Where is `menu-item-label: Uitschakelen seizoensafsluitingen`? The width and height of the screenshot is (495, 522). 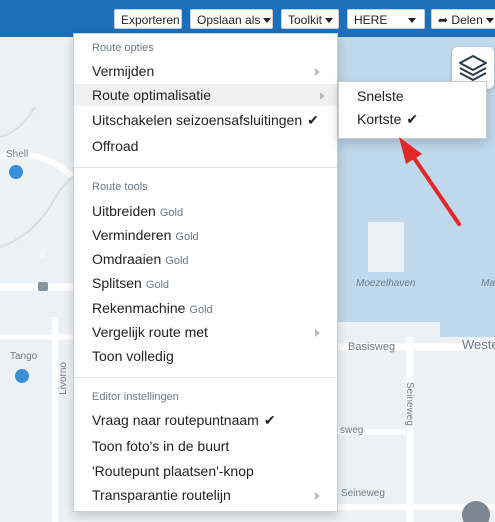 menu-item-label: Uitschakelen seizoensafsluitingen is located at coordinates (197, 120).